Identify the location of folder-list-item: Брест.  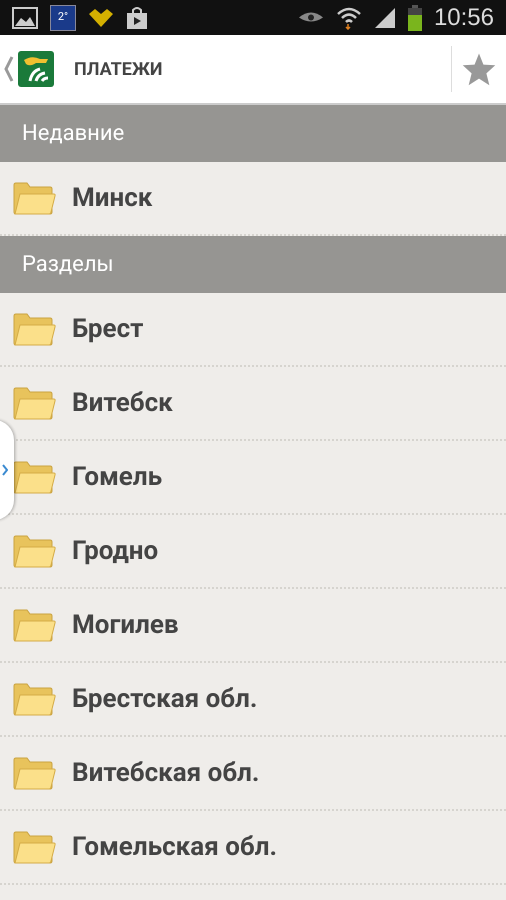
(253, 330).